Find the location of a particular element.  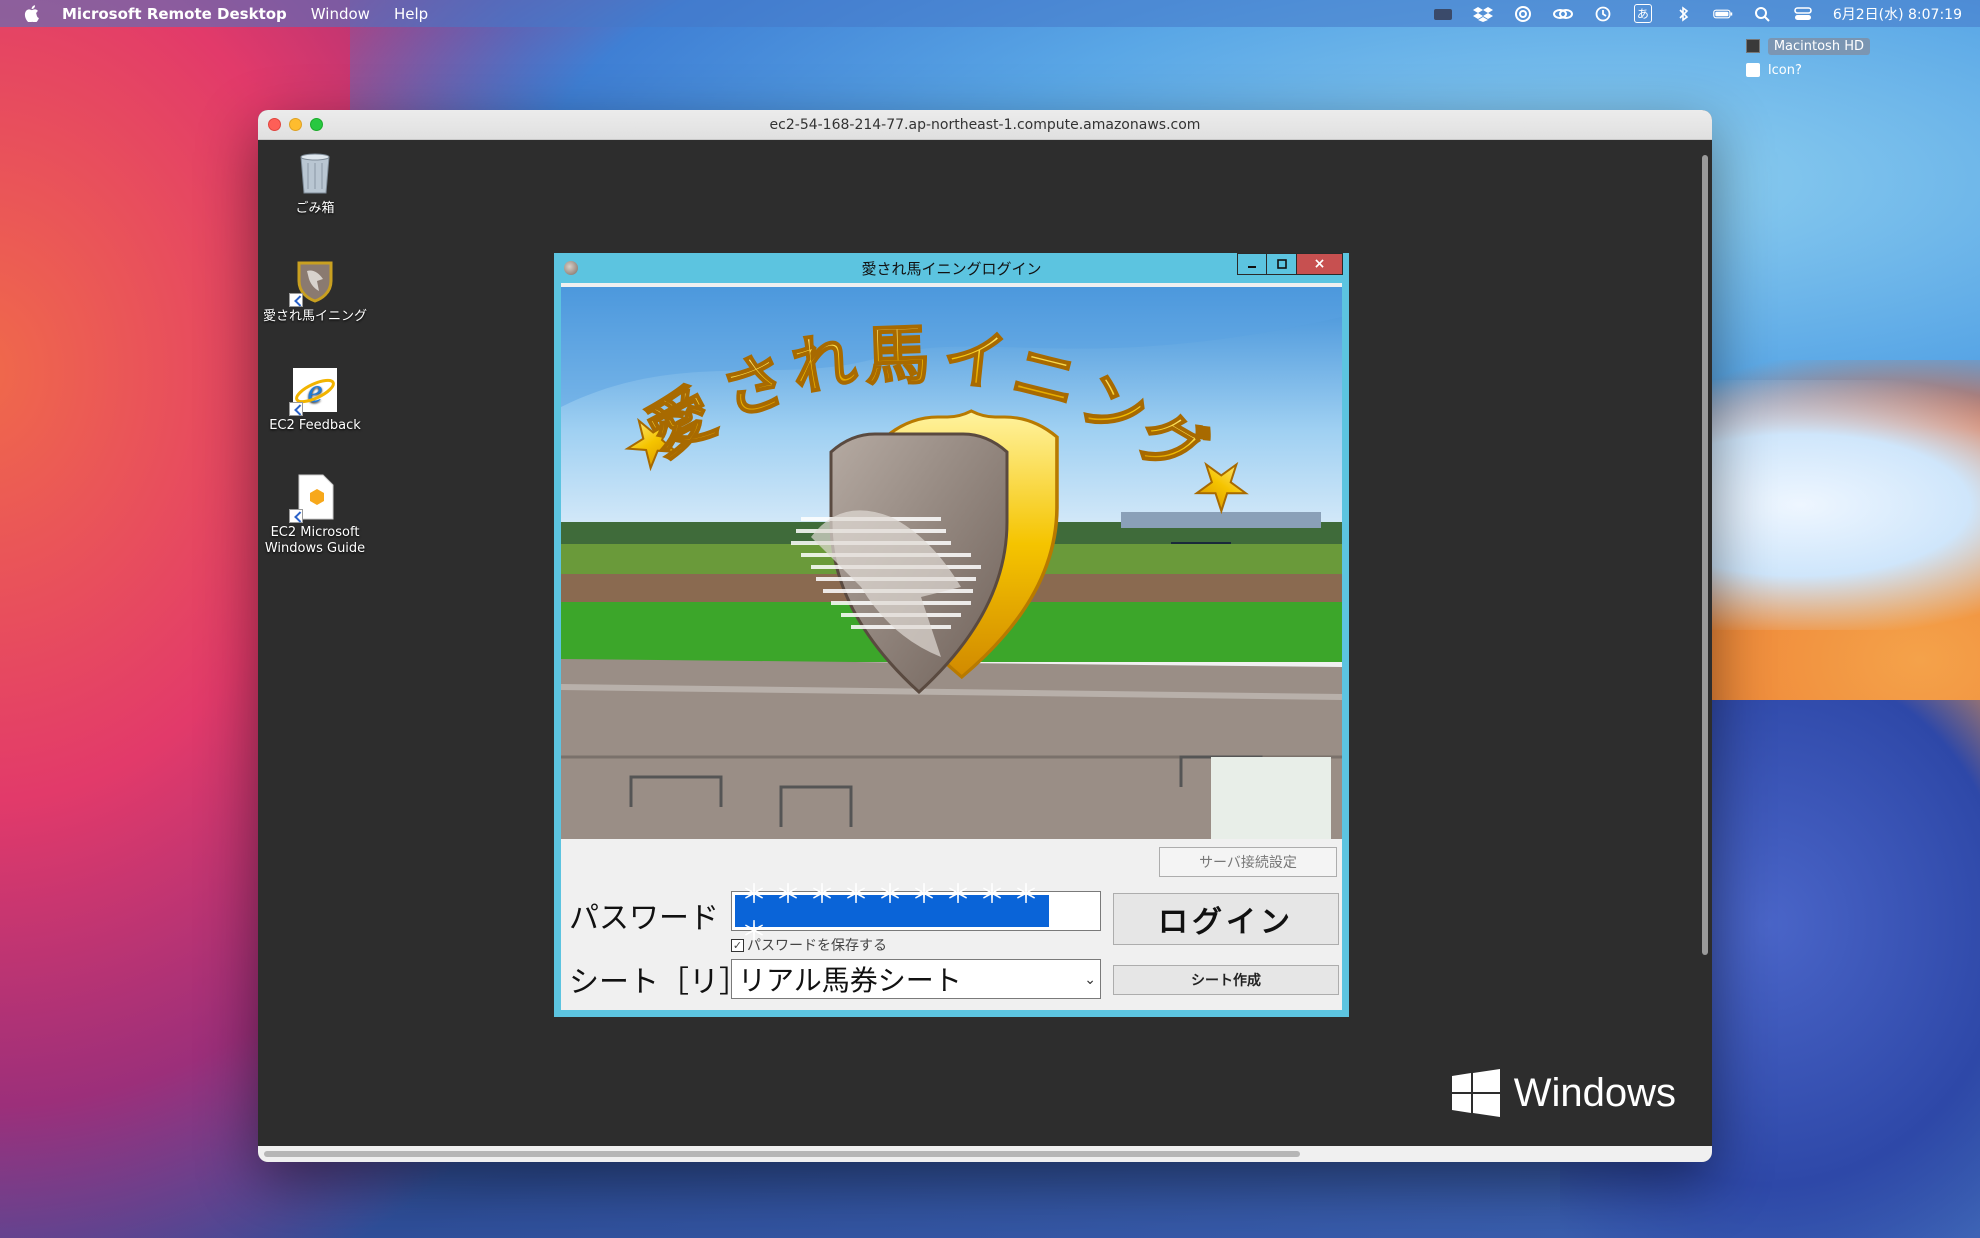

desktop-icon-ec2-guide: EC2 Microsoft Windows Guide is located at coordinates (315, 515).